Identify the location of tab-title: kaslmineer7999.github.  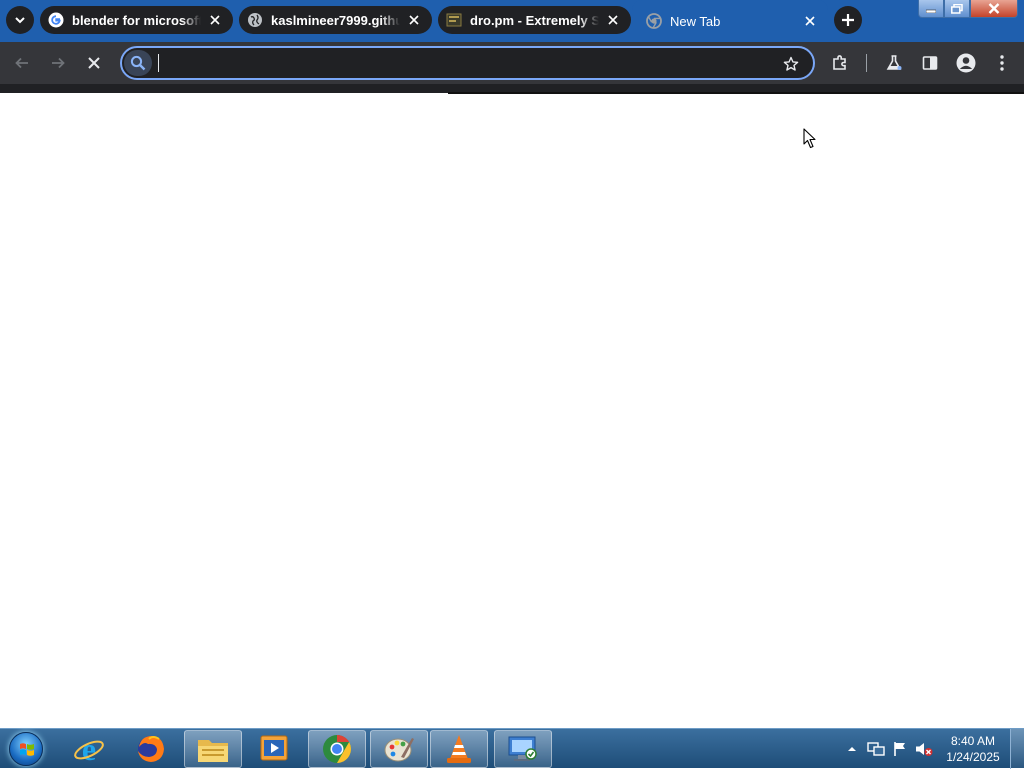
(335, 20).